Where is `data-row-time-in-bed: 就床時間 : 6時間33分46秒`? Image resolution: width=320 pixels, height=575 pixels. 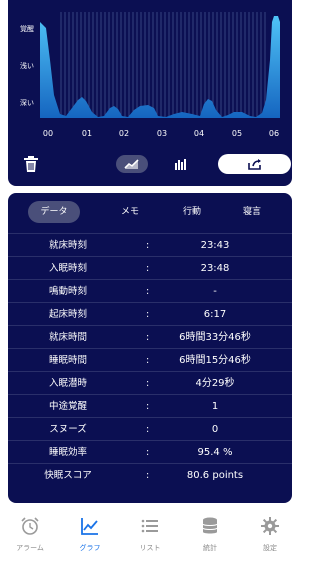 data-row-time-in-bed: 就床時間 : 6時間33分46秒 is located at coordinates (150, 336).